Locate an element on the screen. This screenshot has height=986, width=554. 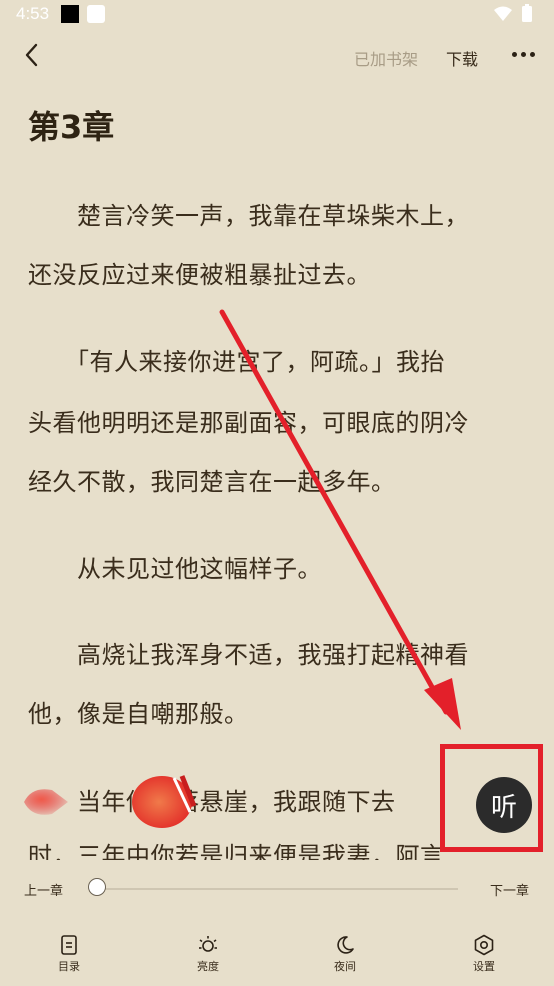
more-icon is located at coordinates (524, 54).